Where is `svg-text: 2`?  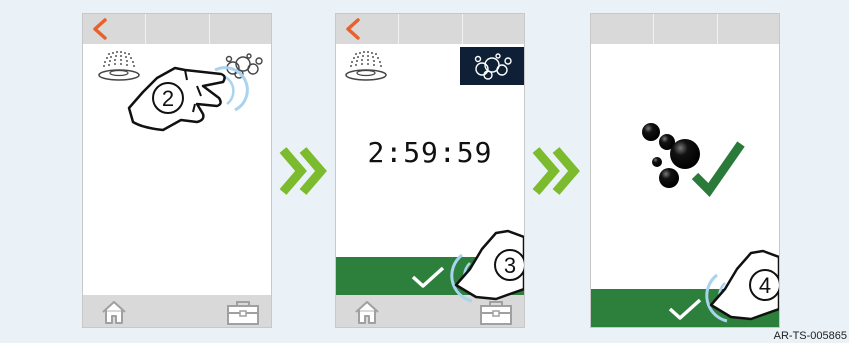
svg-text: 2 is located at coordinates (168, 98).